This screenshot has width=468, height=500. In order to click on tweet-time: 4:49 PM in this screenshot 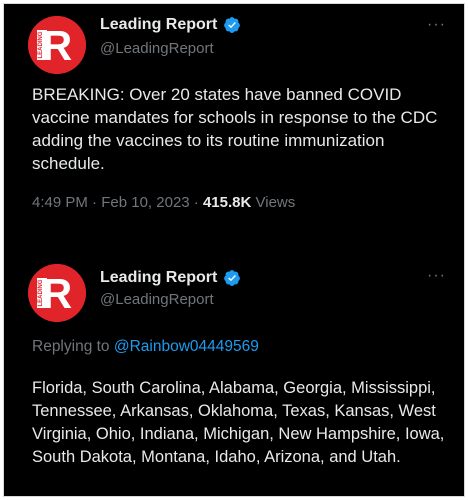, I will do `click(60, 202)`.